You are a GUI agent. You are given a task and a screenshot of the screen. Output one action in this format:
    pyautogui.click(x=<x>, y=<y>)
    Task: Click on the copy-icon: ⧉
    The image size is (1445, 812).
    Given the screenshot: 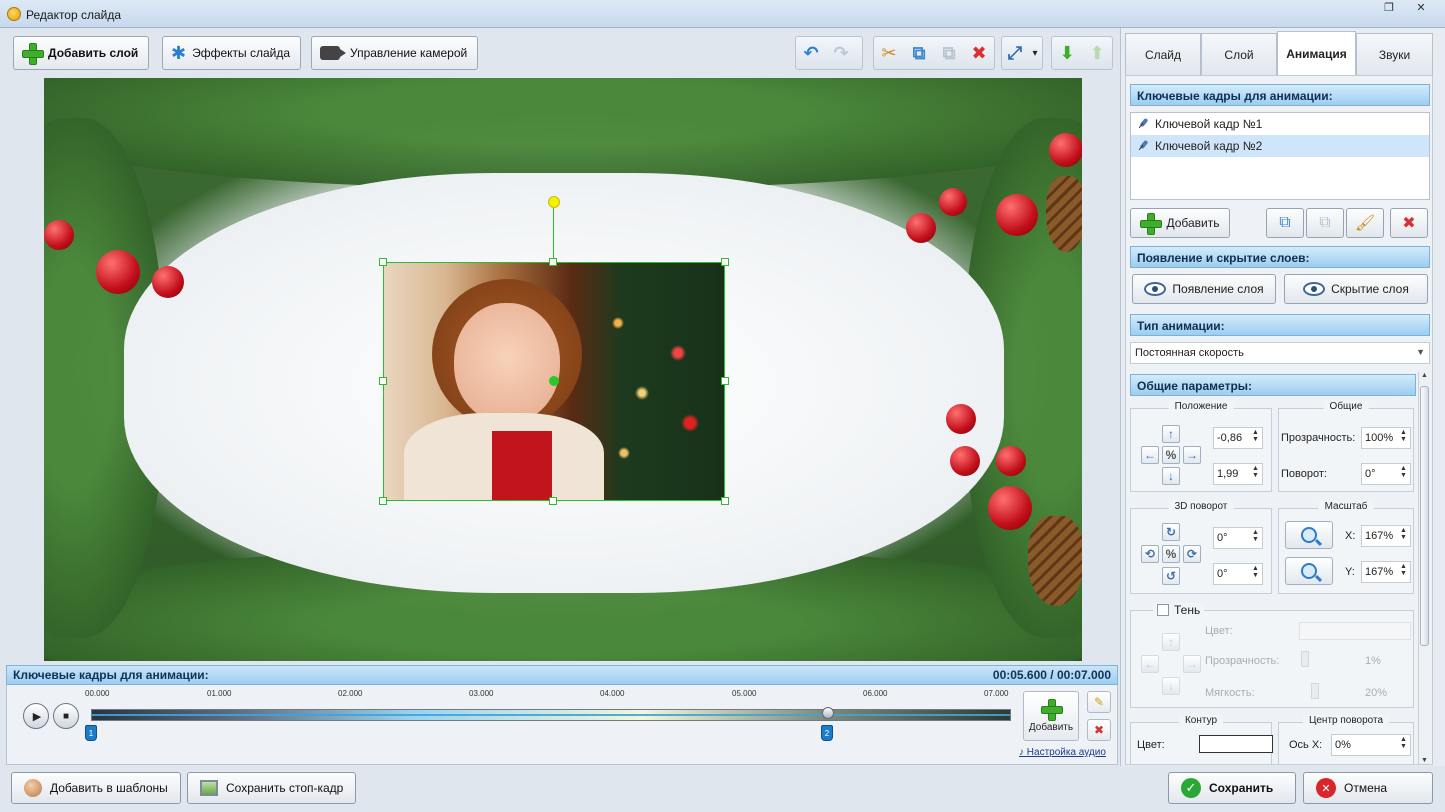 What is the action you would take?
    pyautogui.click(x=919, y=53)
    